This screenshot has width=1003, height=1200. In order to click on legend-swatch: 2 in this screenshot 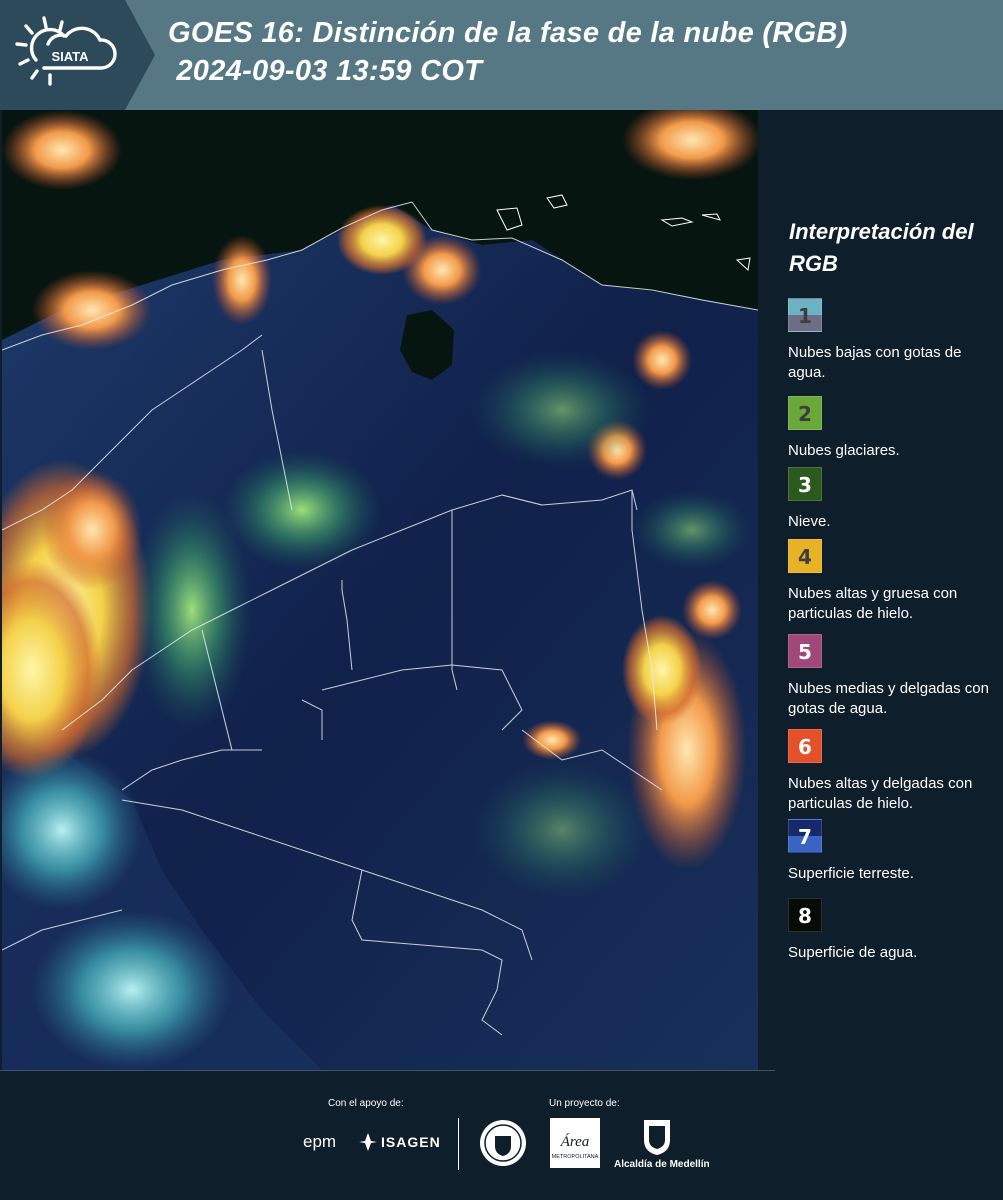, I will do `click(805, 413)`.